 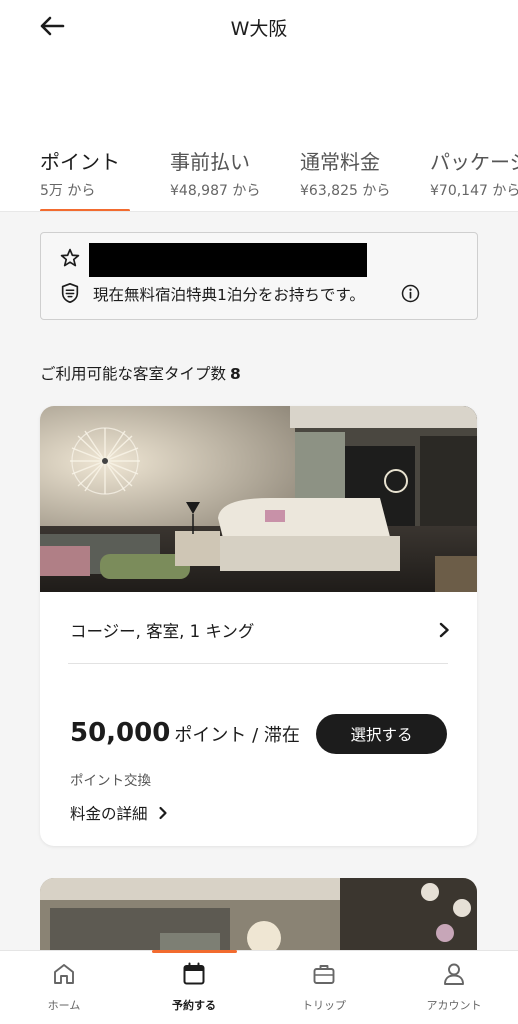 I want to click on nav-trips: トリップ, so click(x=324, y=987).